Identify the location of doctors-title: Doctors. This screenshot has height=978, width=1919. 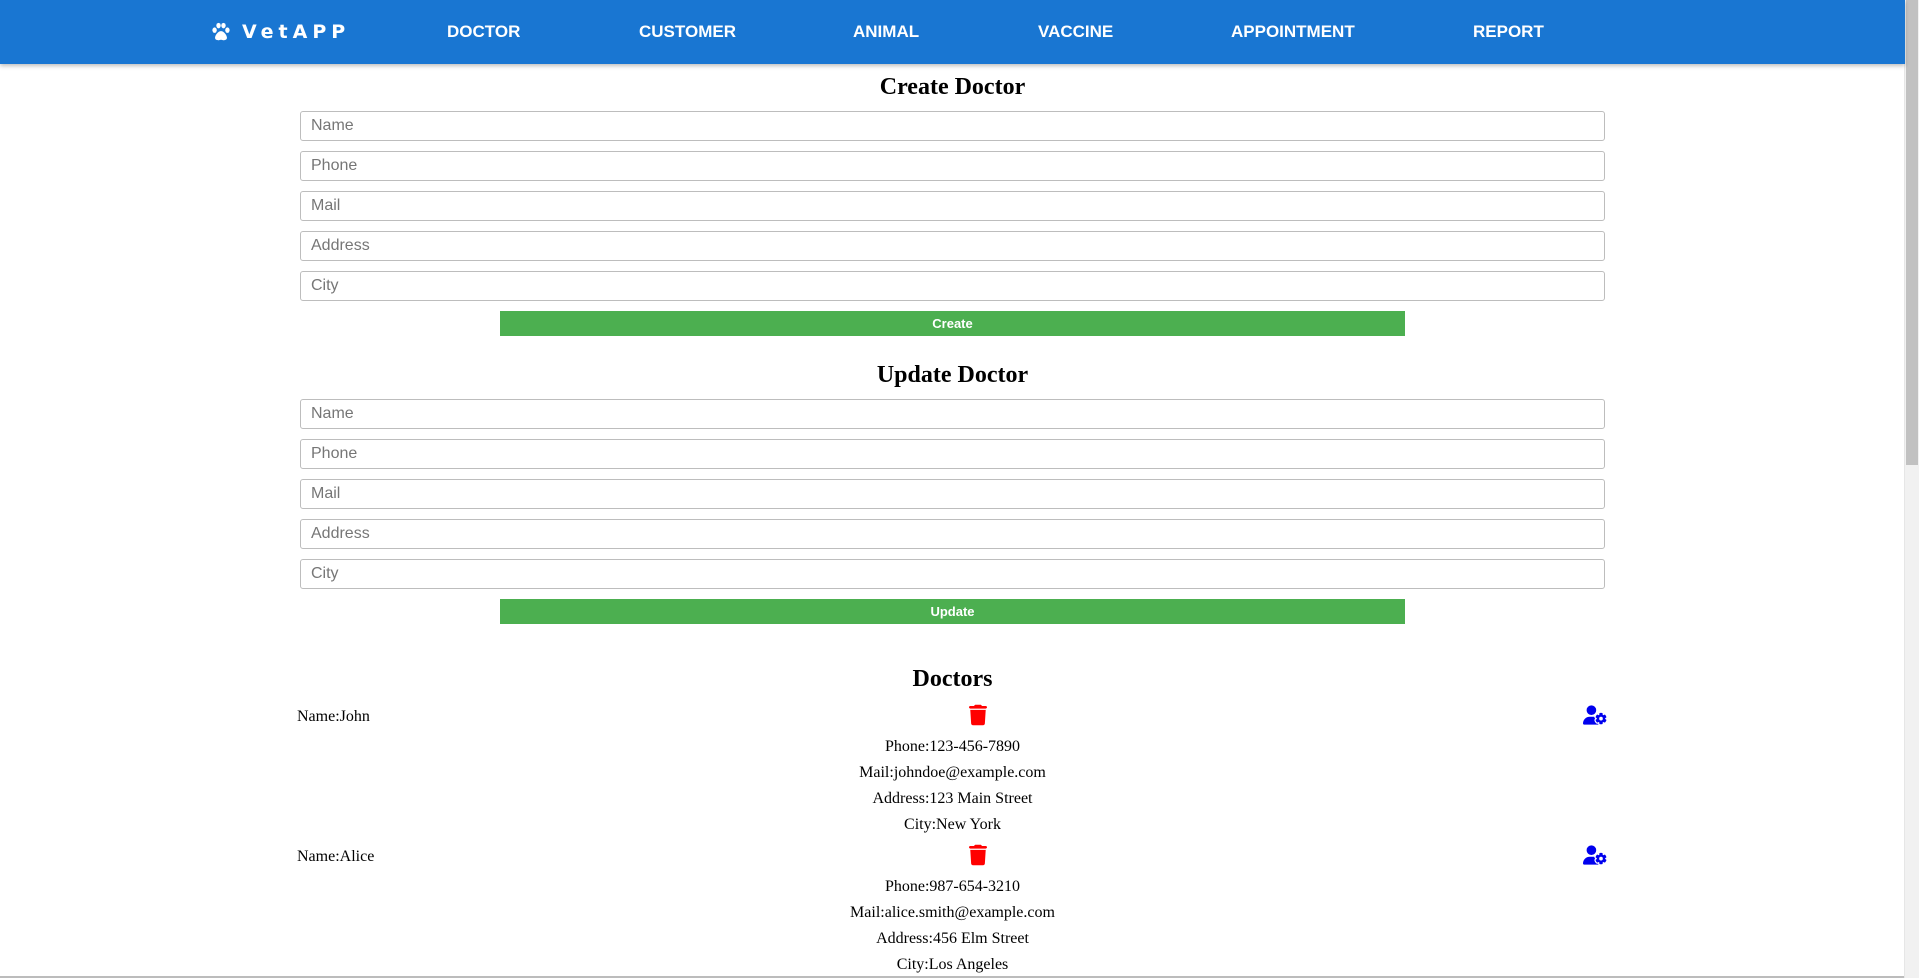
(952, 679).